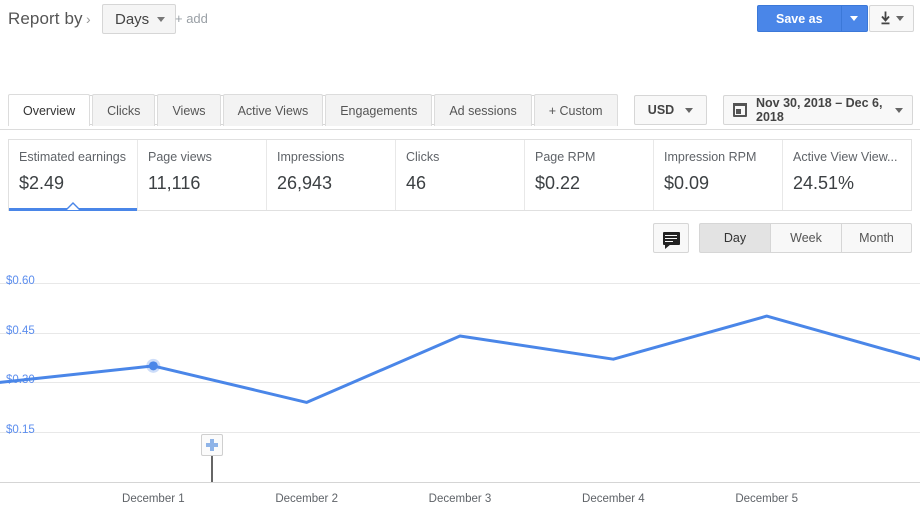 This screenshot has height=518, width=920. What do you see at coordinates (460, 22) in the screenshot?
I see `top-toolbar: Report by › Days + add Save as` at bounding box center [460, 22].